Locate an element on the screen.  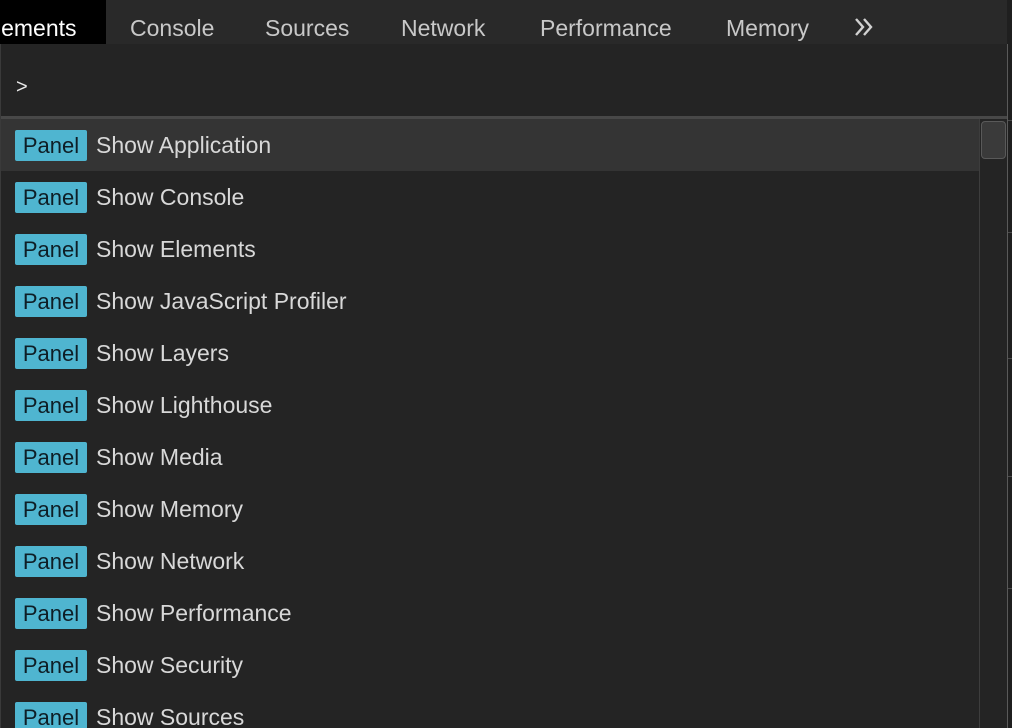
command-item: Panel Show Lighthouse is located at coordinates (490, 405).